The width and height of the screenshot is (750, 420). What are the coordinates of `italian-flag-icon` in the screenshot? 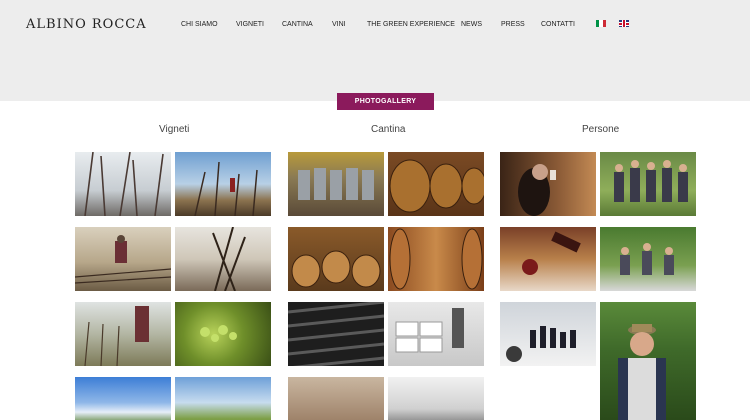 It's located at (601, 23).